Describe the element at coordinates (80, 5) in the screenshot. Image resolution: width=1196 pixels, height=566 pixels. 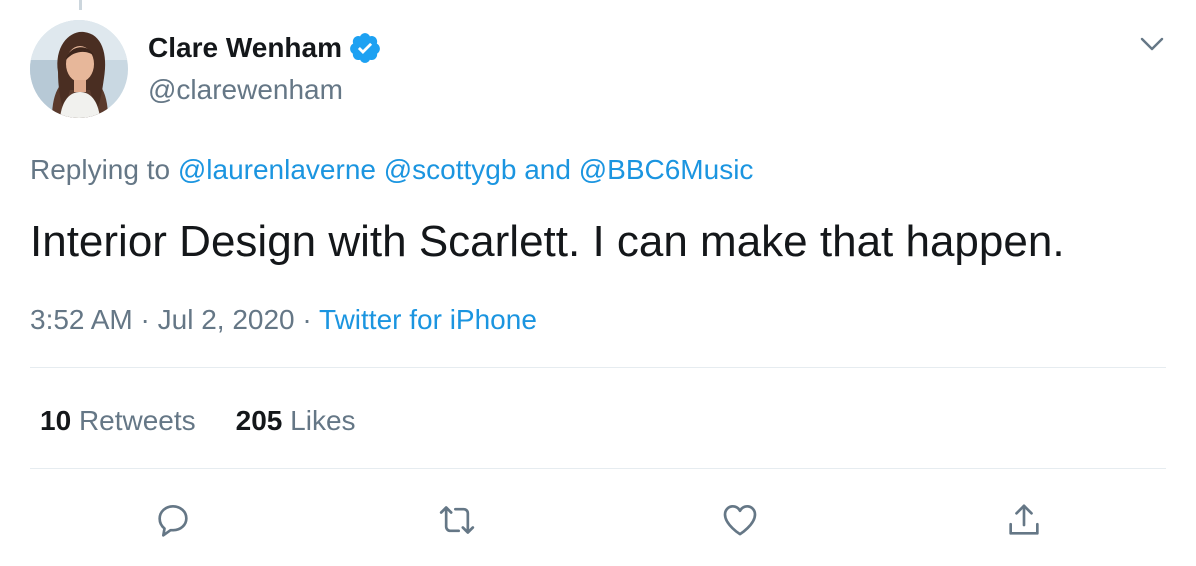
I see `thread-connector-line` at that location.